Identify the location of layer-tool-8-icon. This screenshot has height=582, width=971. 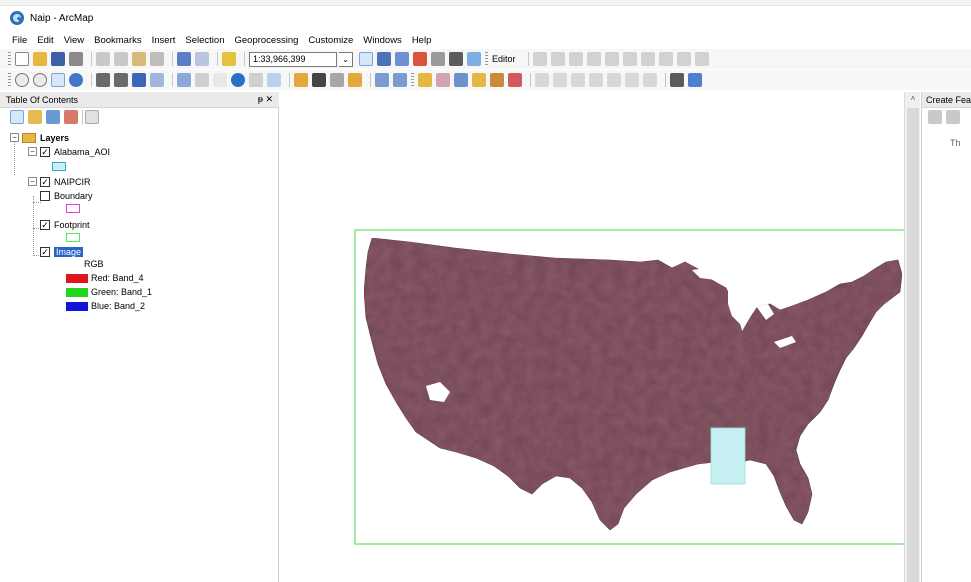
(560, 80).